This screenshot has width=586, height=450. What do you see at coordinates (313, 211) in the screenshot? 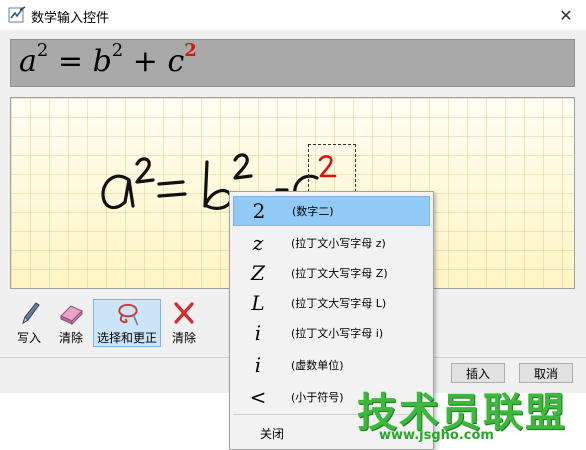
I see `menu-item-description: (数字二)` at bounding box center [313, 211].